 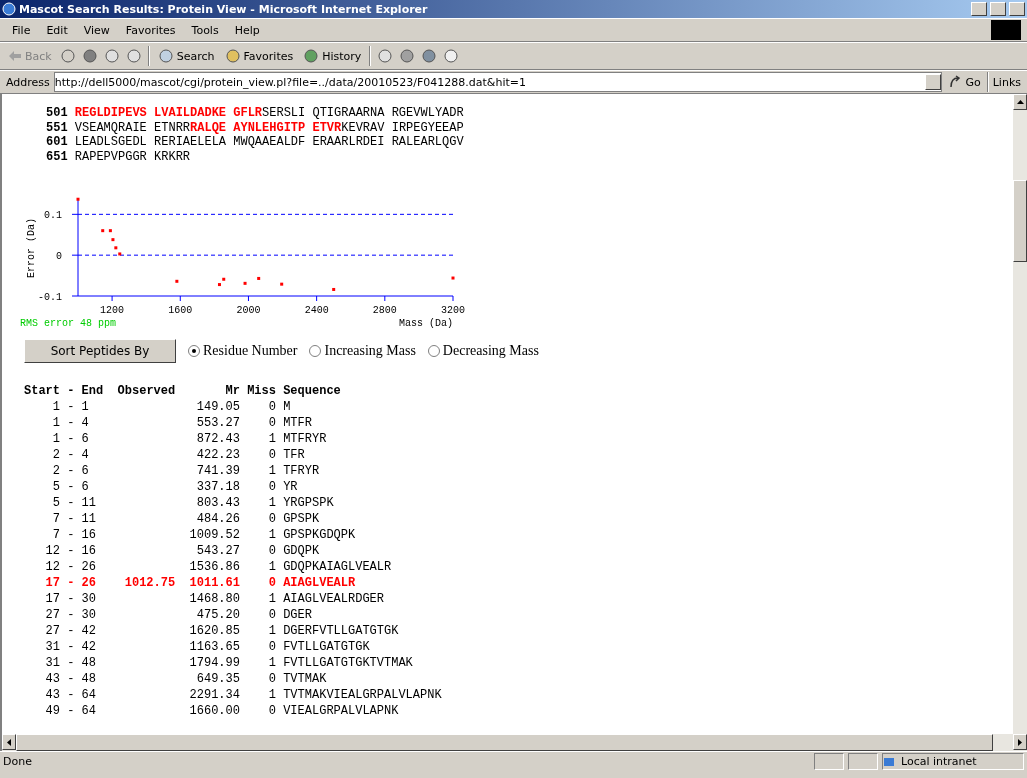 I want to click on table-cell-text: YRGPSPK, so click(x=308, y=503).